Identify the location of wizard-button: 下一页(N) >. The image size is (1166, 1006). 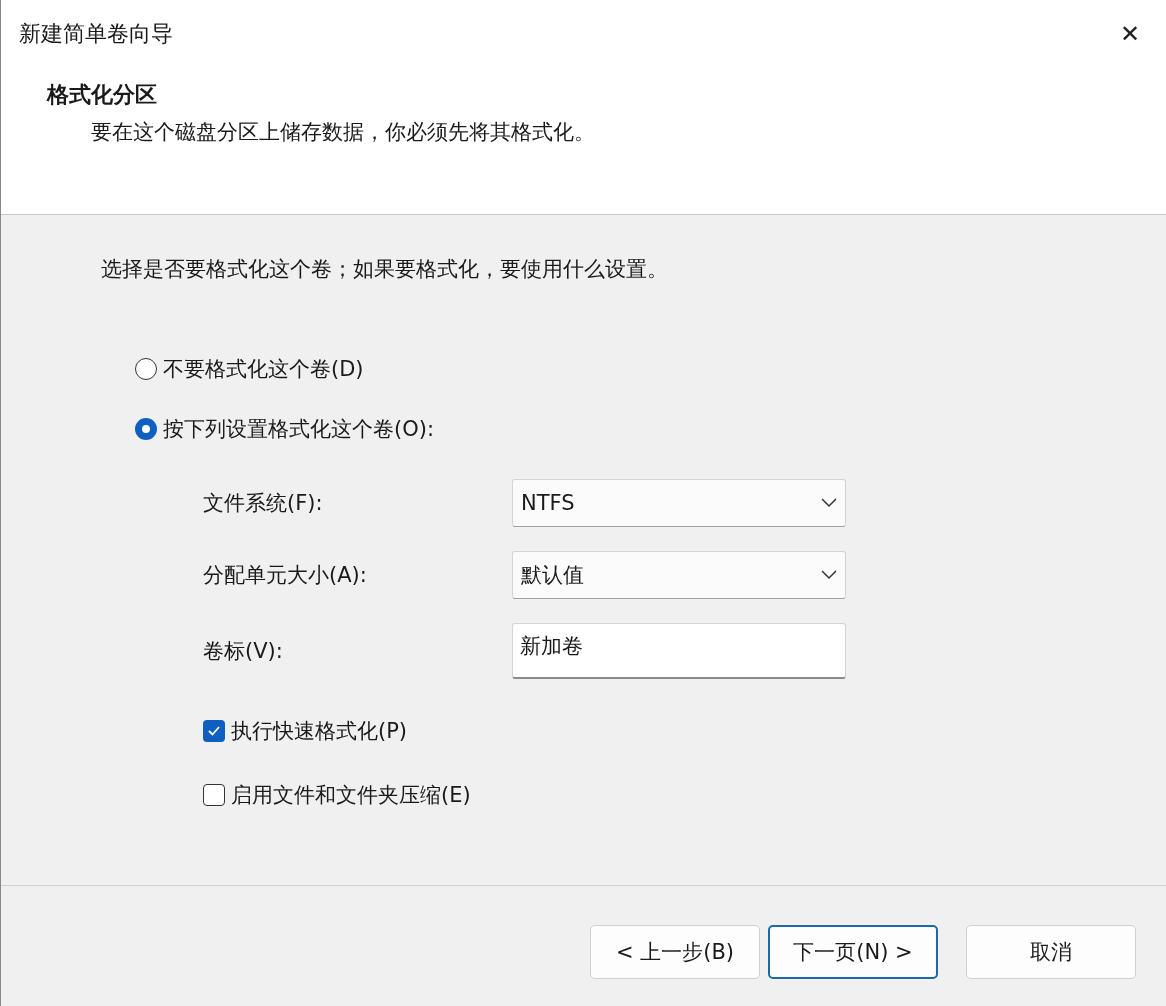
(853, 952).